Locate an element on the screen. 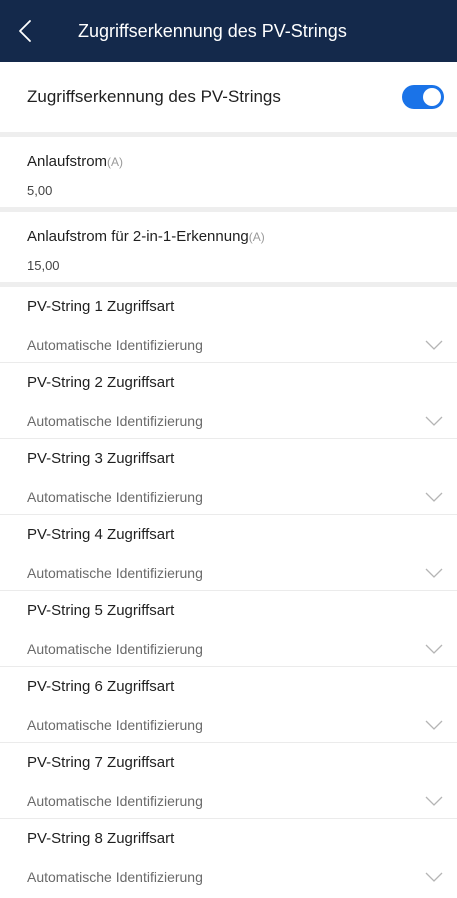  startup-current-field: Anlaufstrom(A) 5,00 is located at coordinates (228, 172).